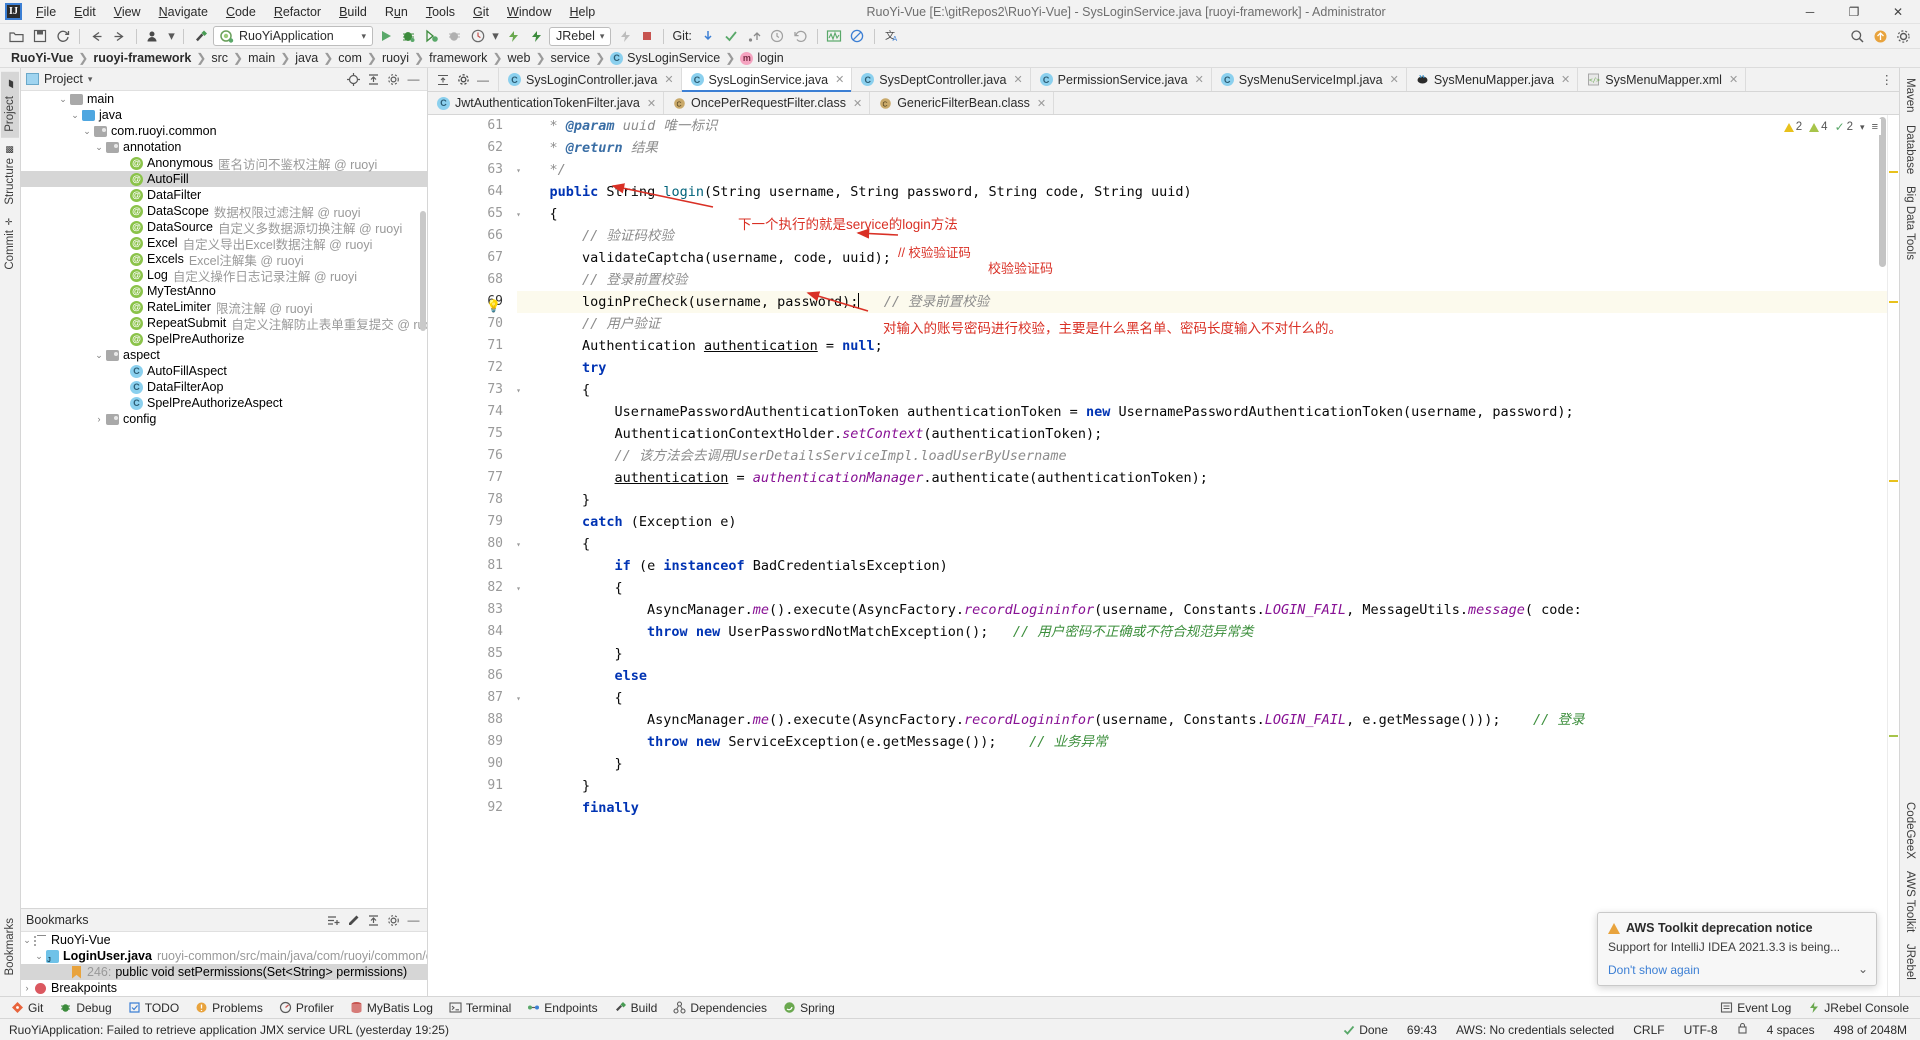 This screenshot has width=1920, height=1040. I want to click on project-tree-row: › config, so click(224, 419).